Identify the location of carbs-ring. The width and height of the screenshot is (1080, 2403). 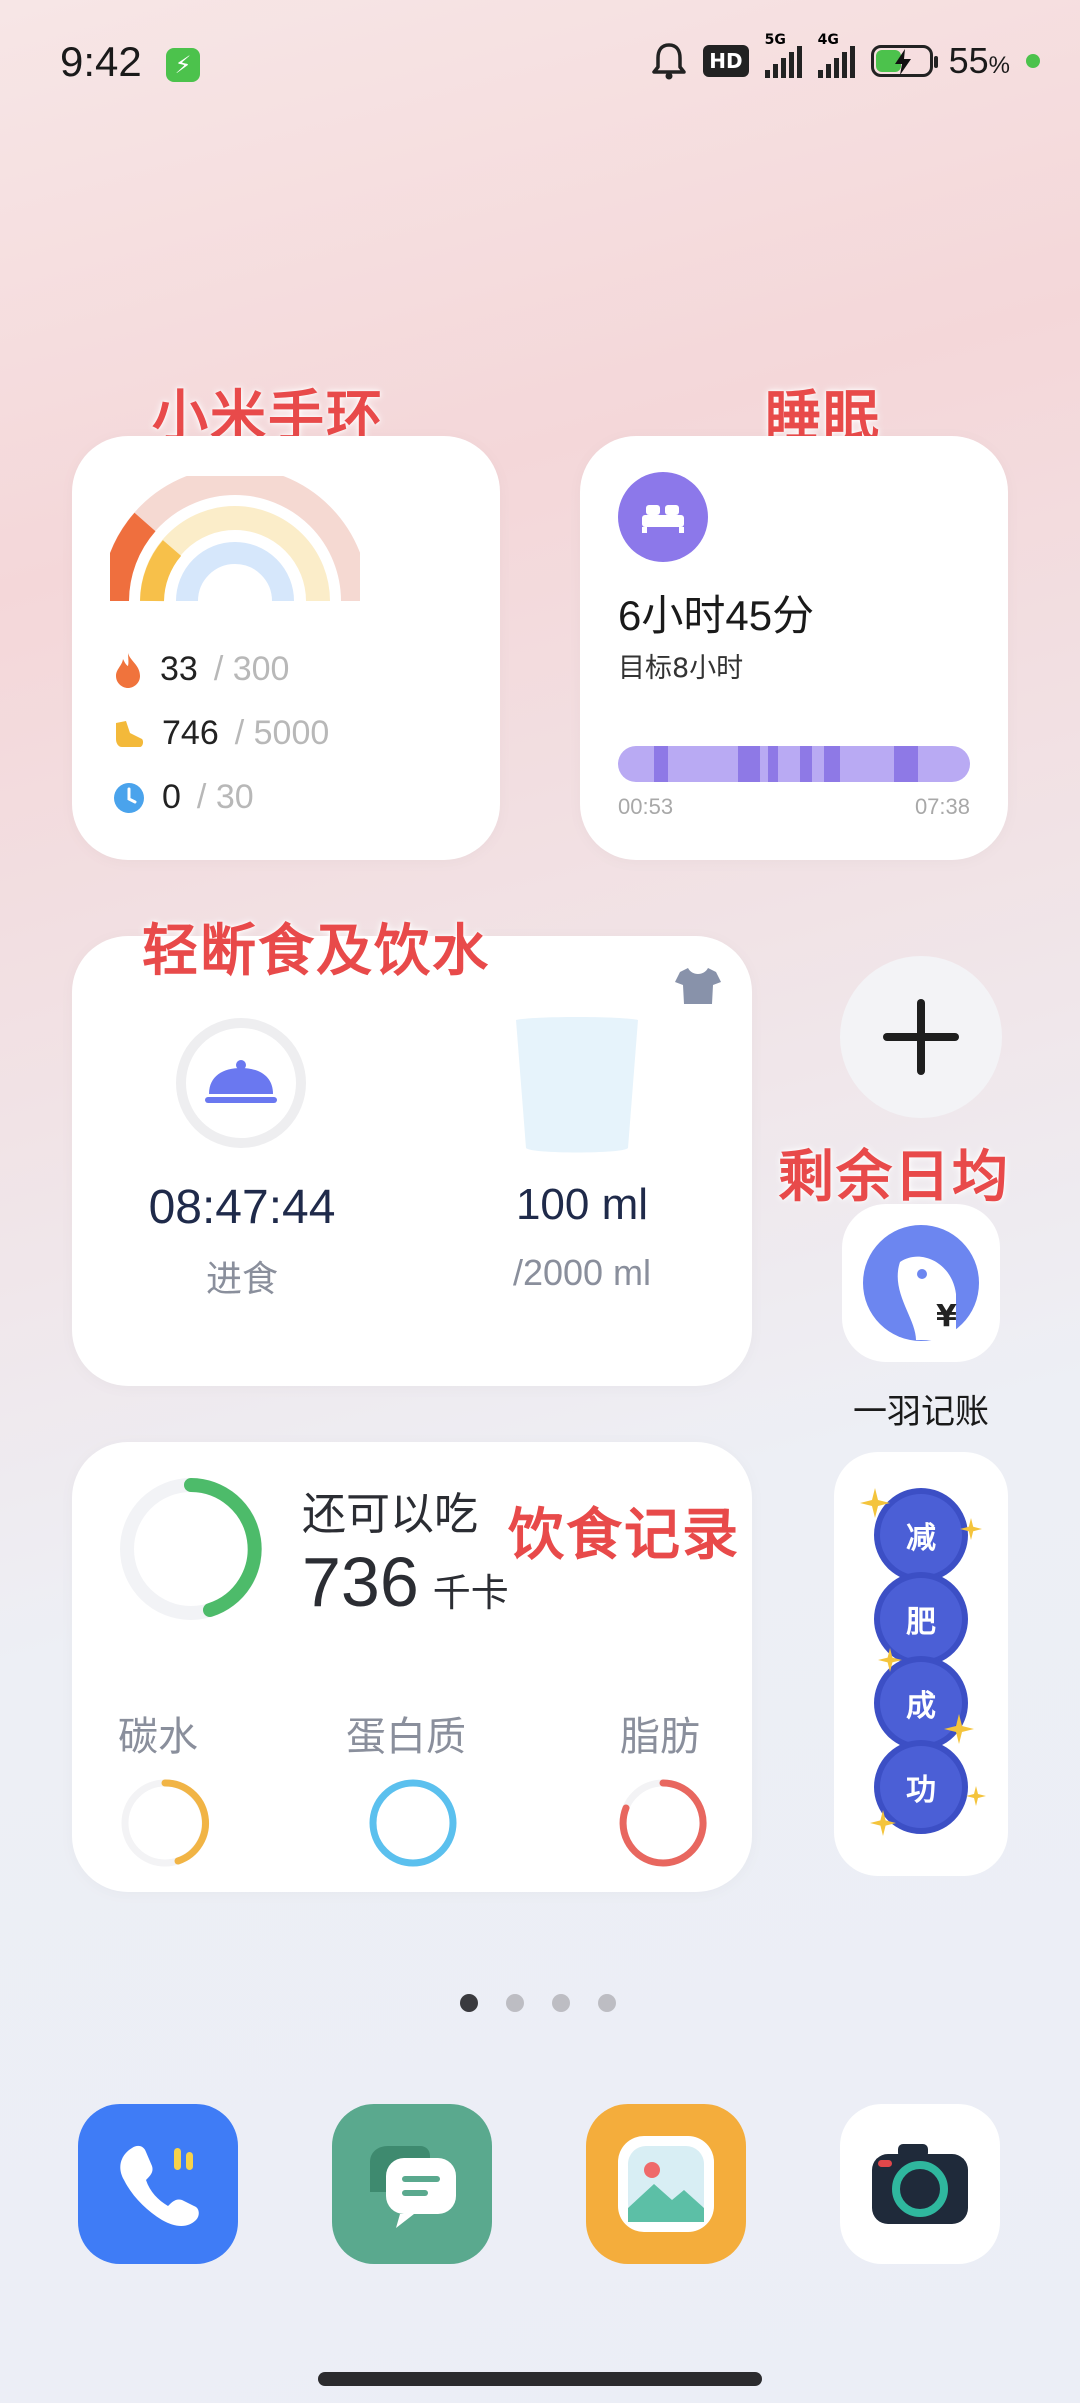
(165, 1823).